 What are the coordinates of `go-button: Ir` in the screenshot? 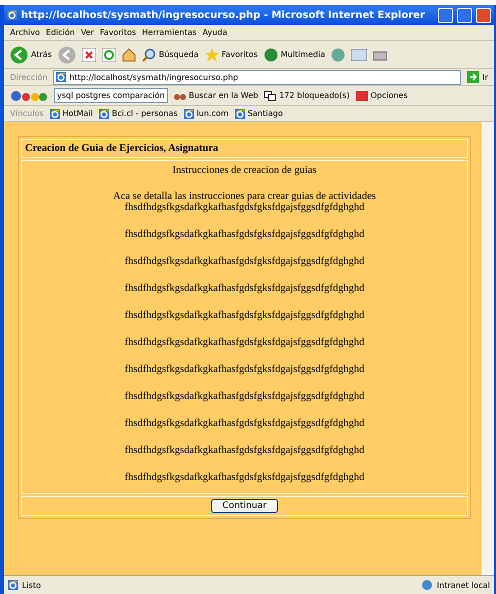 It's located at (477, 77).